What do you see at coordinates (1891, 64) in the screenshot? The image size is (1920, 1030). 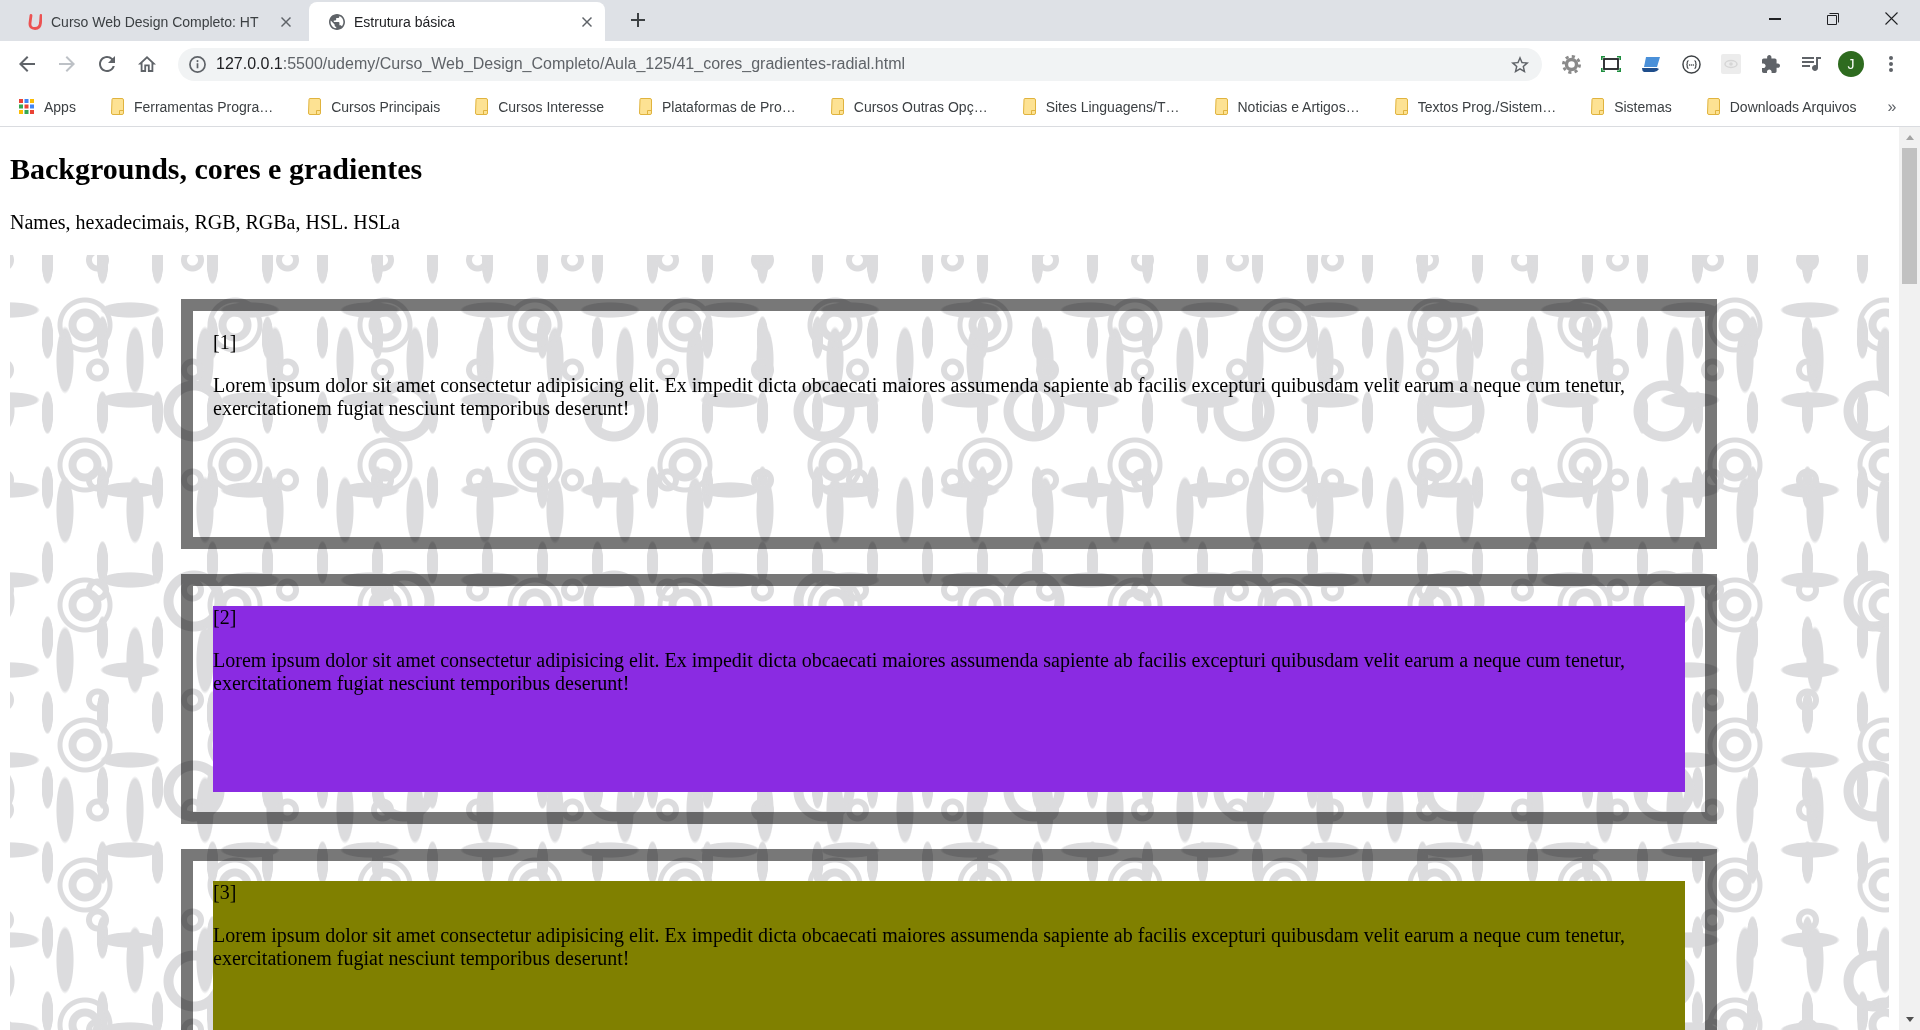 I see `menu-icon` at bounding box center [1891, 64].